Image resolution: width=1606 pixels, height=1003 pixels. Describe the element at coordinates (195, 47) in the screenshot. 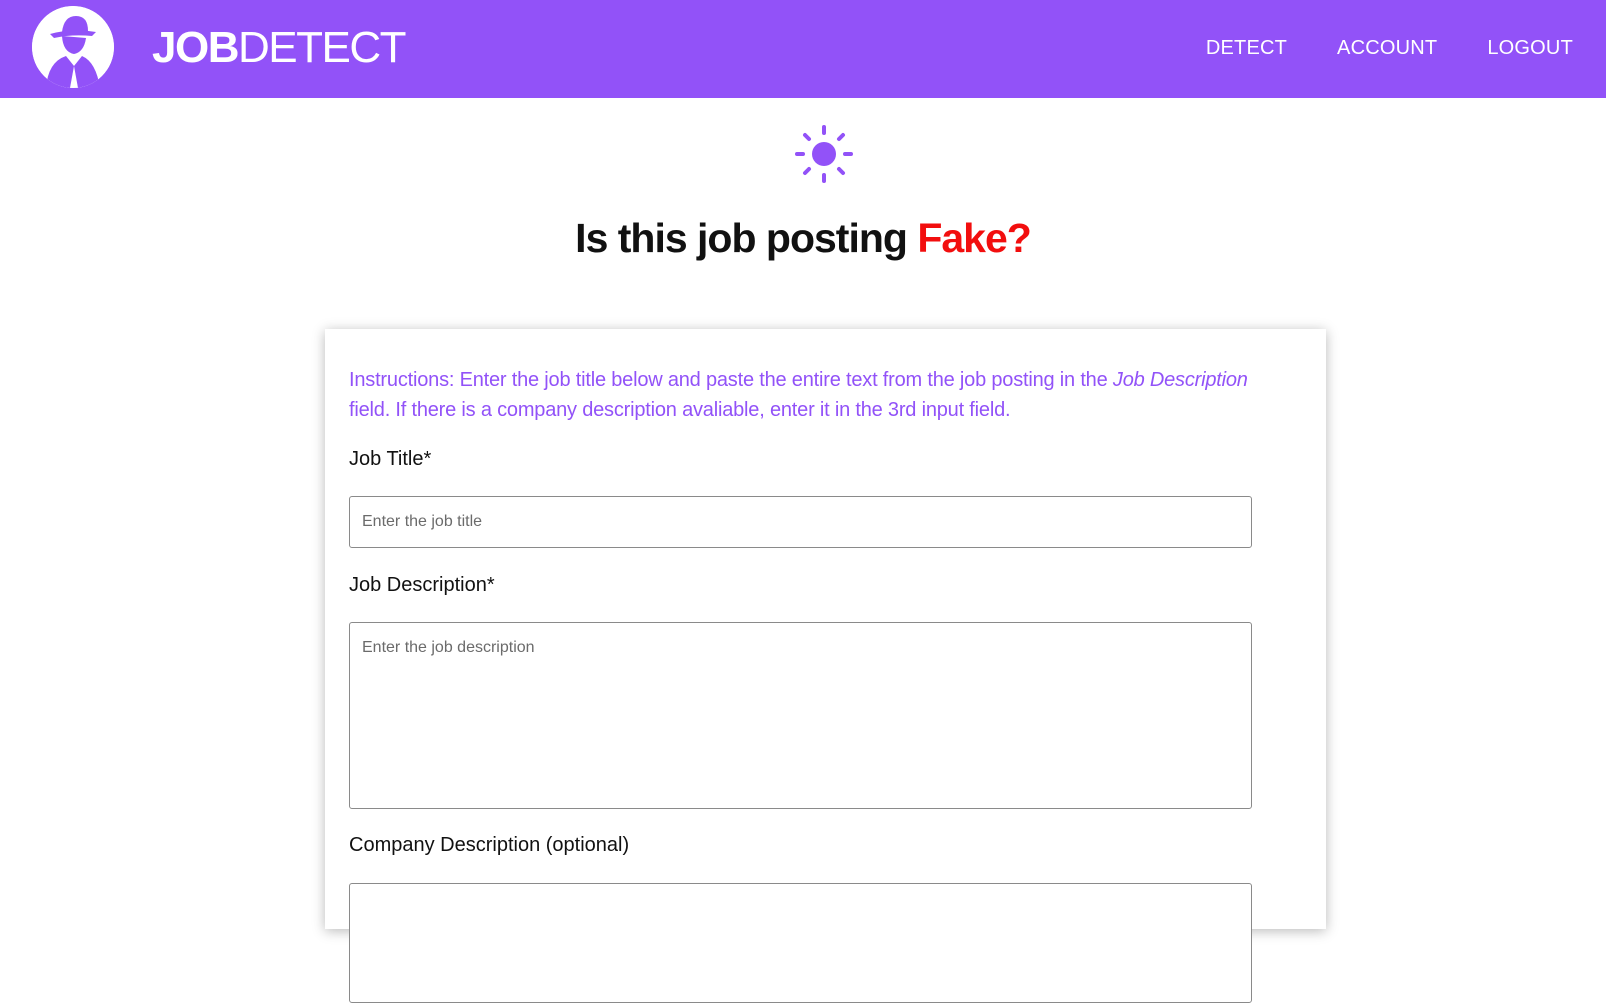

I see `brand-bold: JOB` at that location.